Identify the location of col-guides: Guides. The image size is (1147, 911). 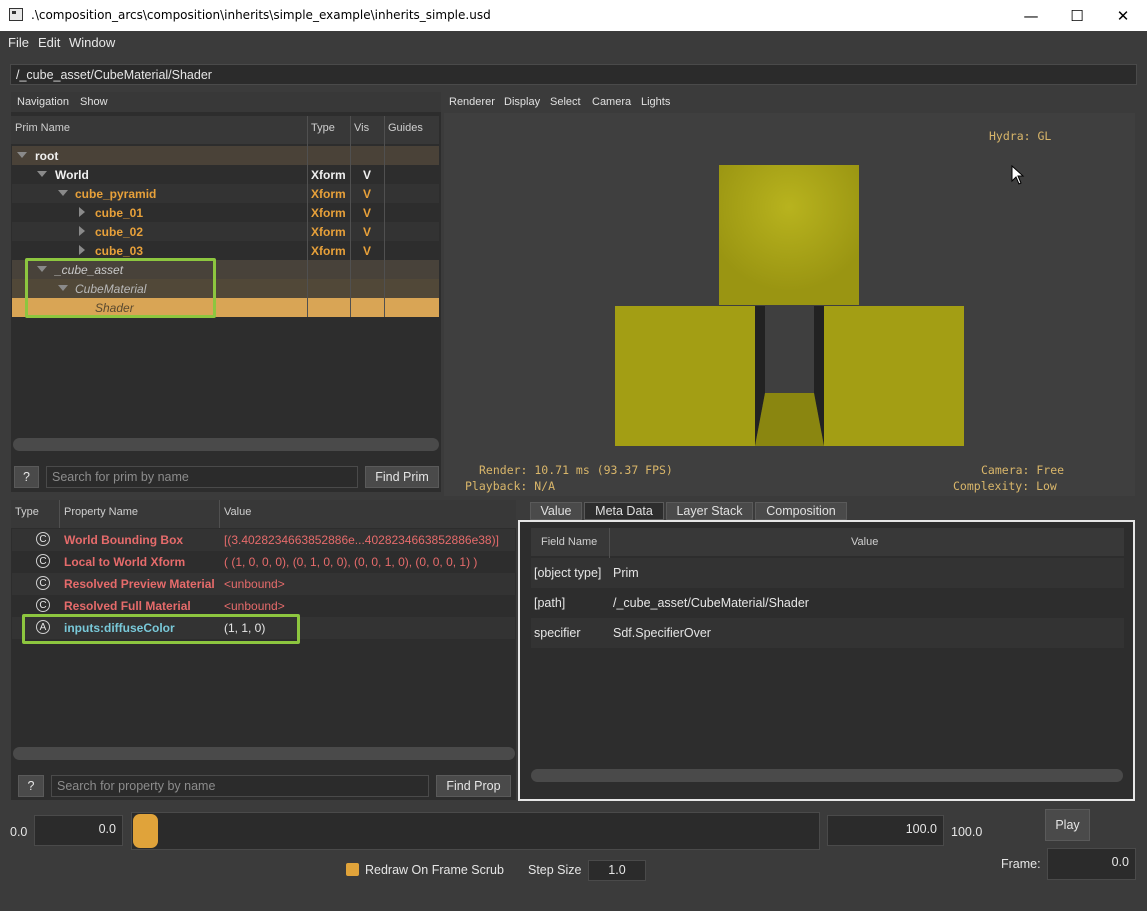
(405, 128).